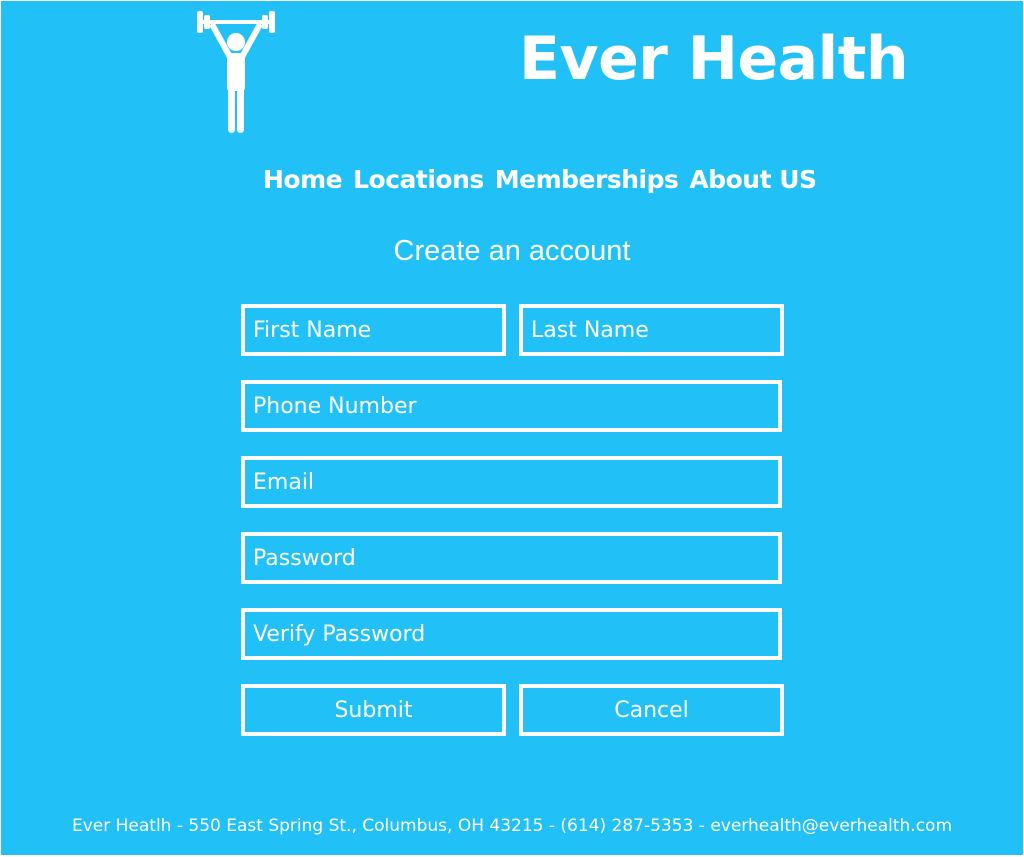 The width and height of the screenshot is (1024, 857). I want to click on nav-item-locations: Locations, so click(418, 179).